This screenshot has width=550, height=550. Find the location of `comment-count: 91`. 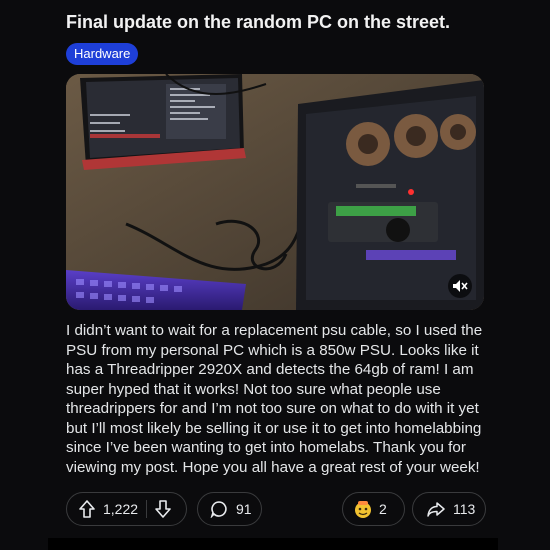

comment-count: 91 is located at coordinates (244, 509).